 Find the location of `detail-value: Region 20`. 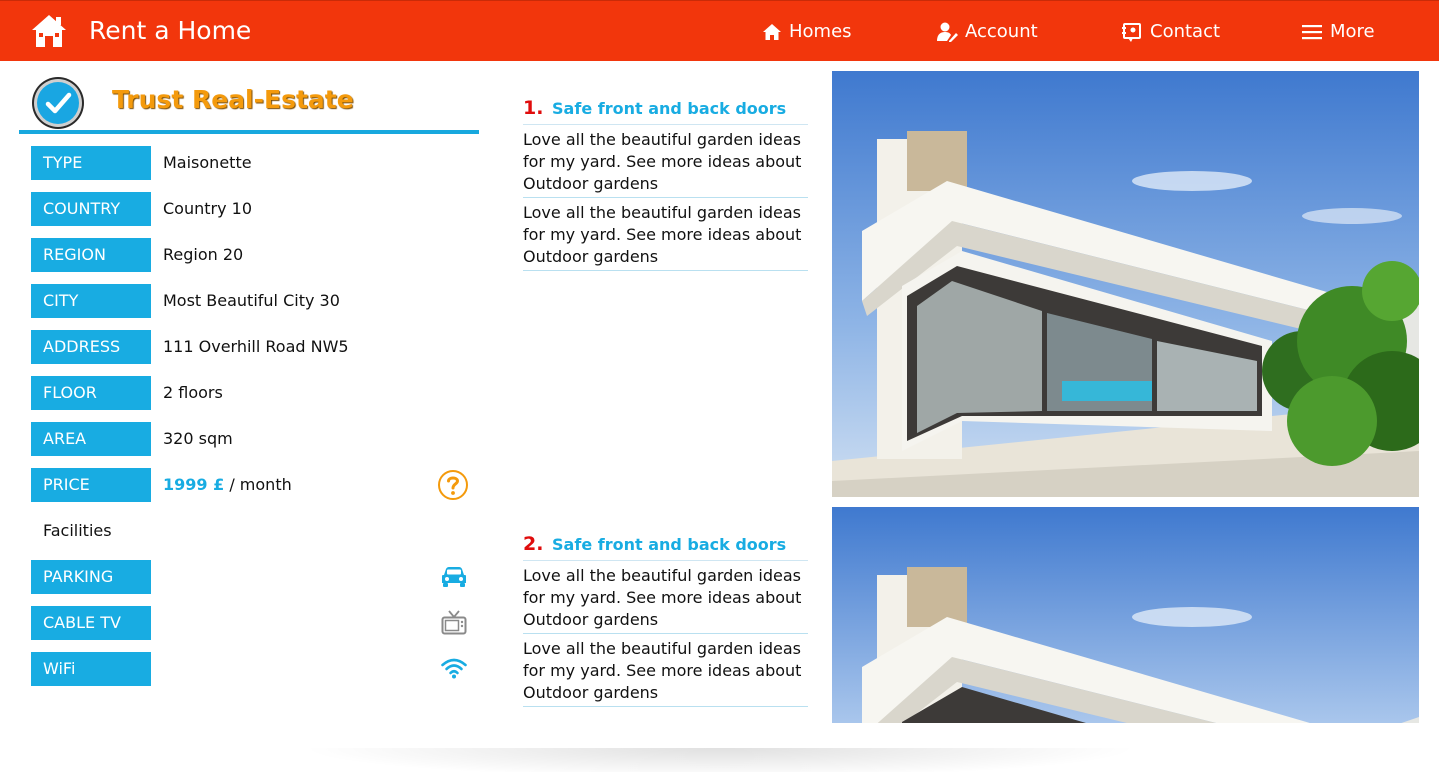

detail-value: Region 20 is located at coordinates (203, 254).